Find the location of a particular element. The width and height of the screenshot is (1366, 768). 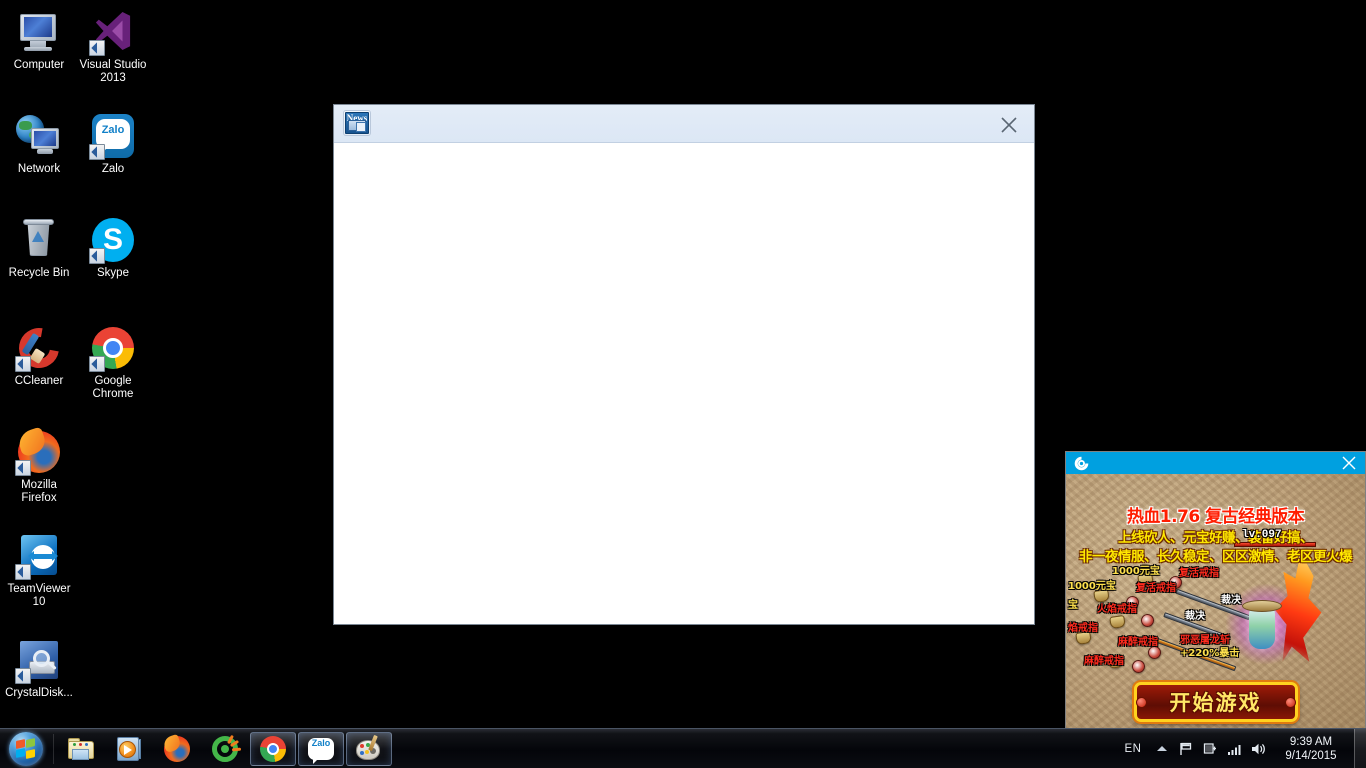

enemy-level-label: lv.097 is located at coordinates (1262, 535).